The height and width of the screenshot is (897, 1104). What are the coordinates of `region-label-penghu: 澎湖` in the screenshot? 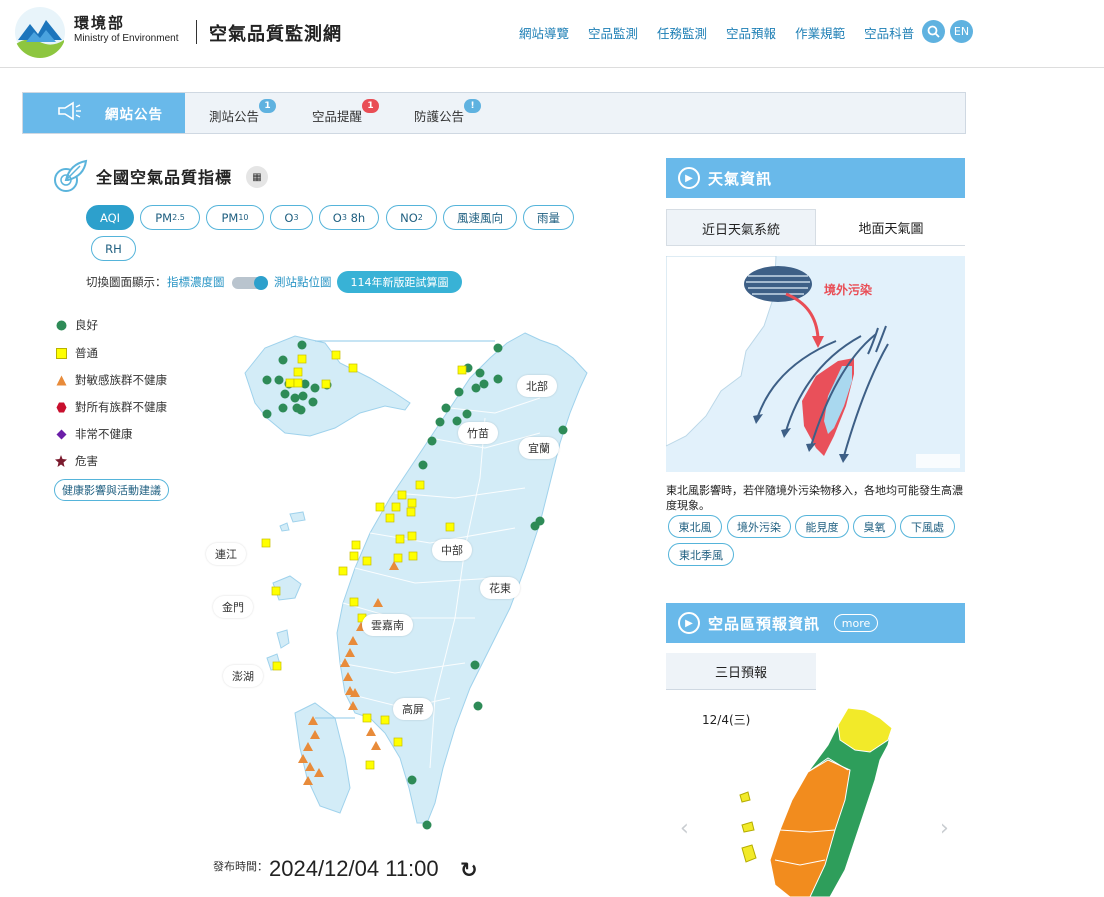 It's located at (243, 676).